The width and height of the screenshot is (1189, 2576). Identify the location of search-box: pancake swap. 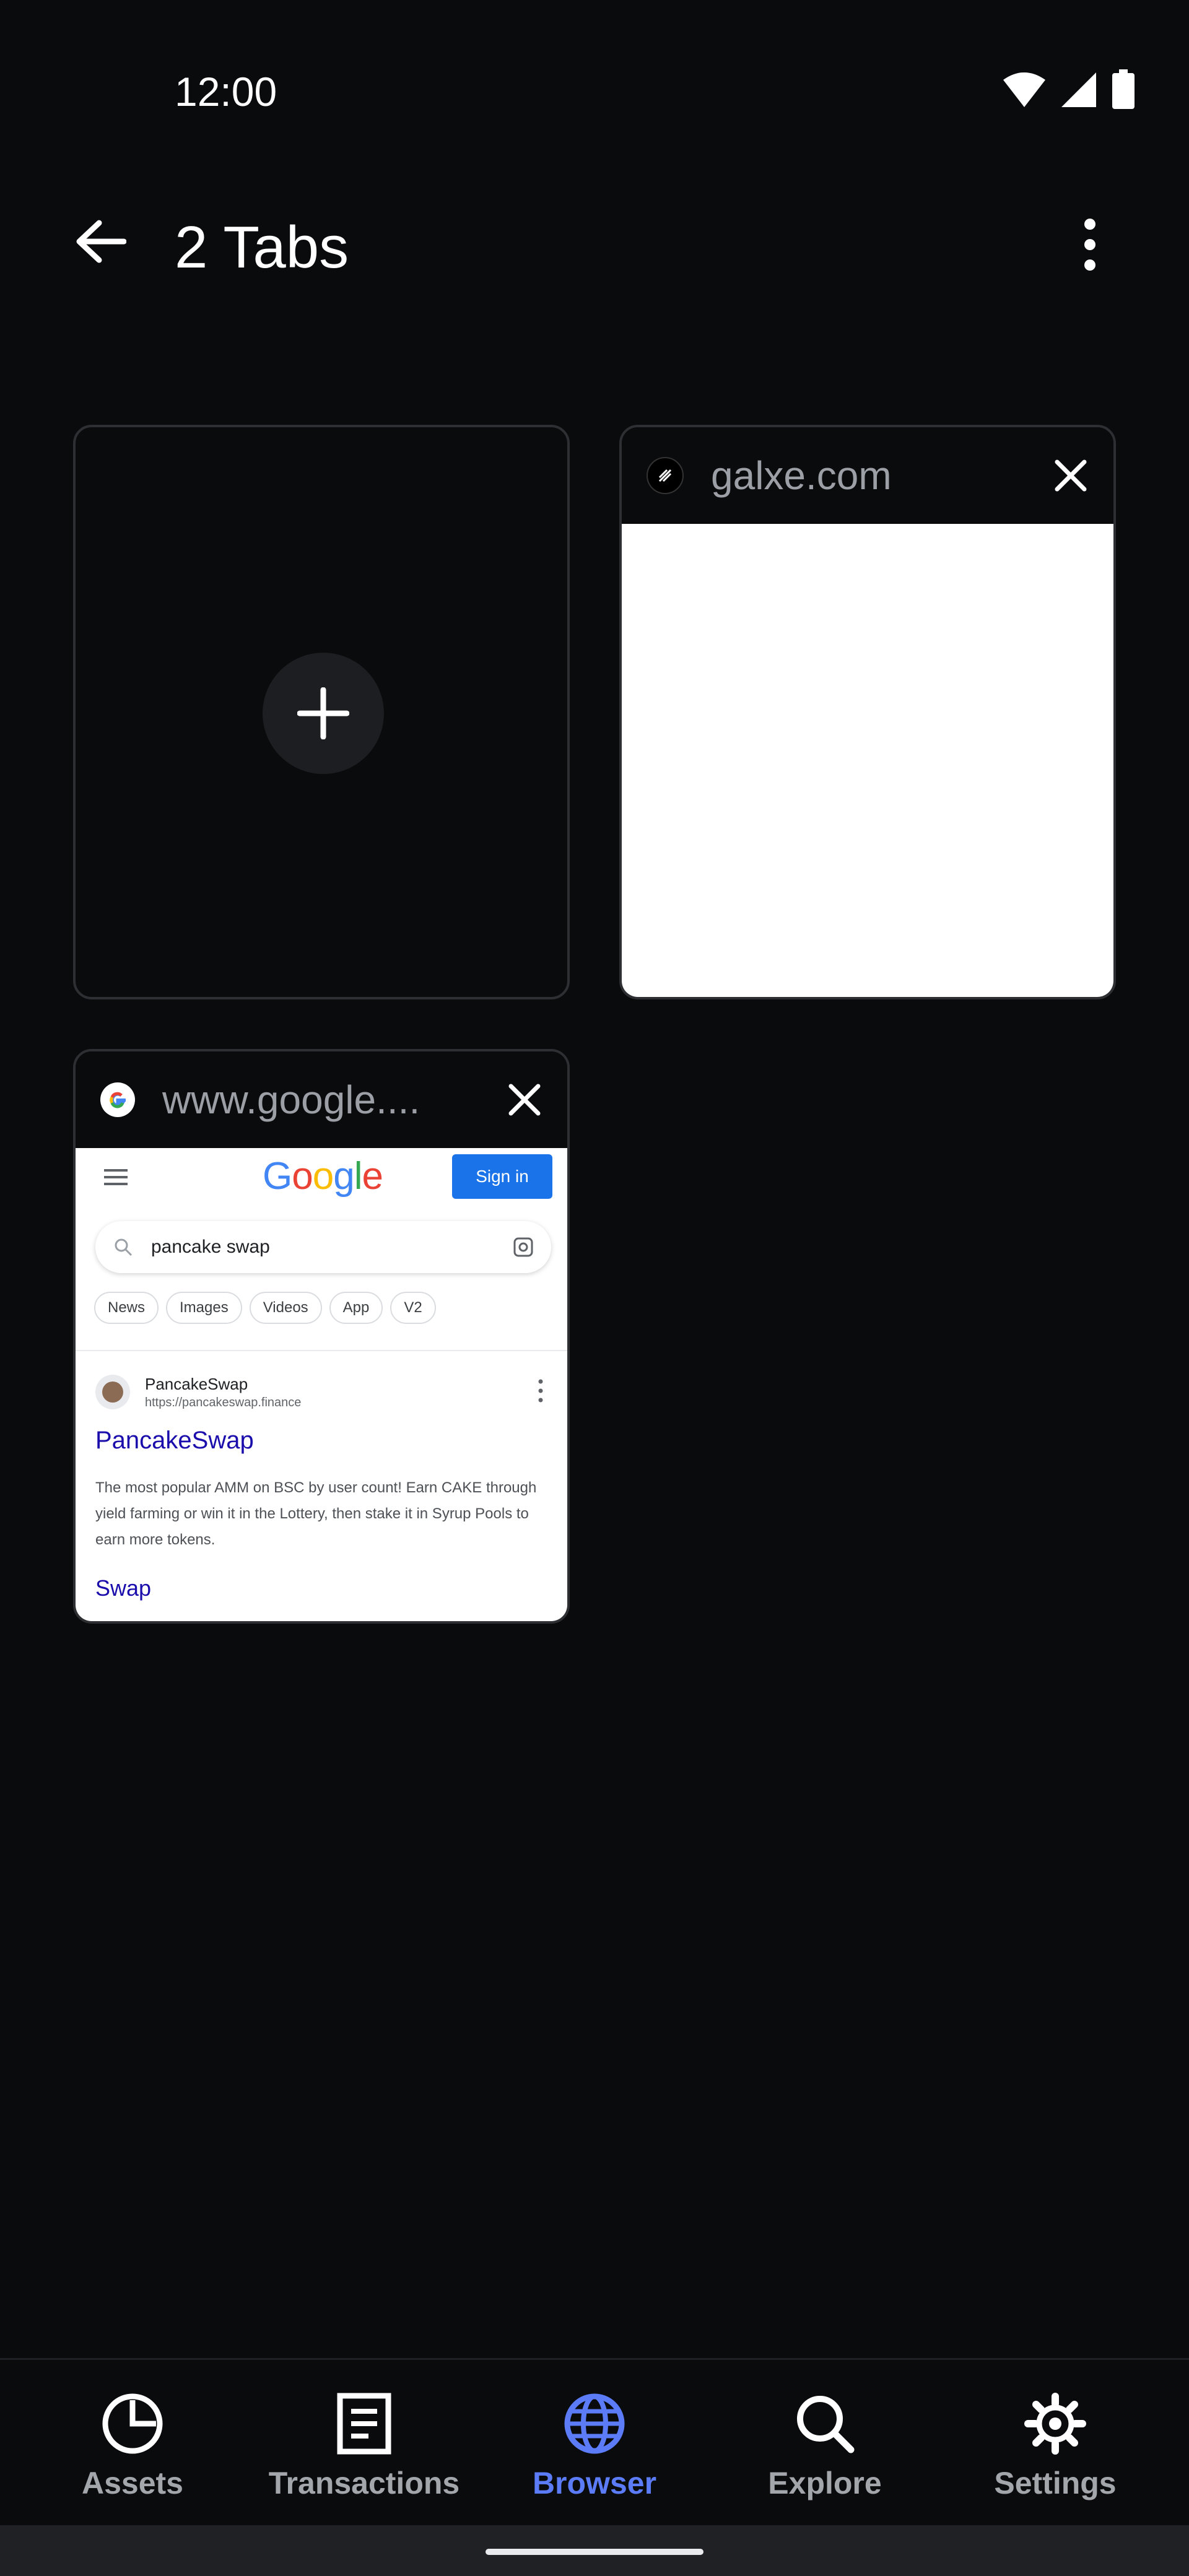
(323, 1247).